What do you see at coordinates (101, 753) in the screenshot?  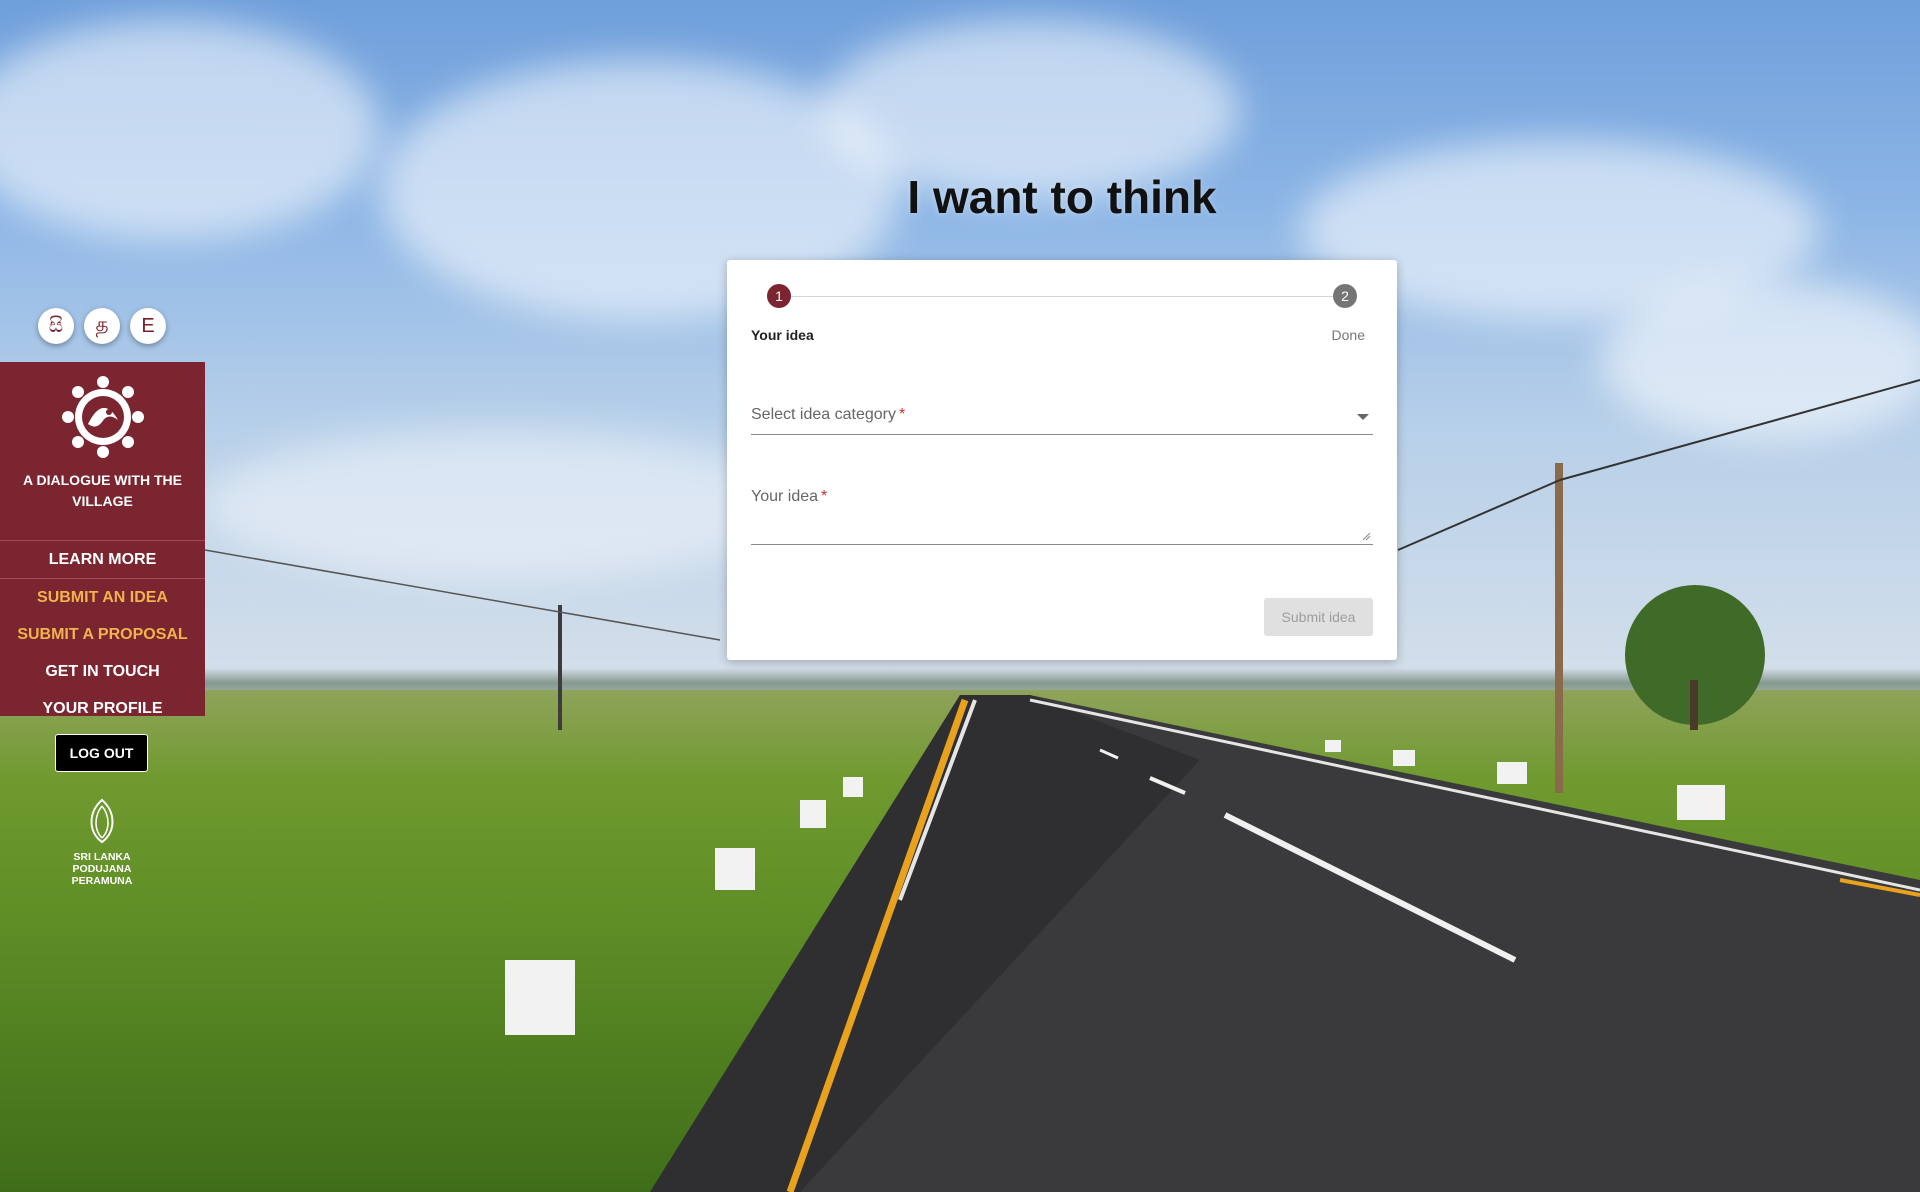 I see `logout-button: LOG OUT` at bounding box center [101, 753].